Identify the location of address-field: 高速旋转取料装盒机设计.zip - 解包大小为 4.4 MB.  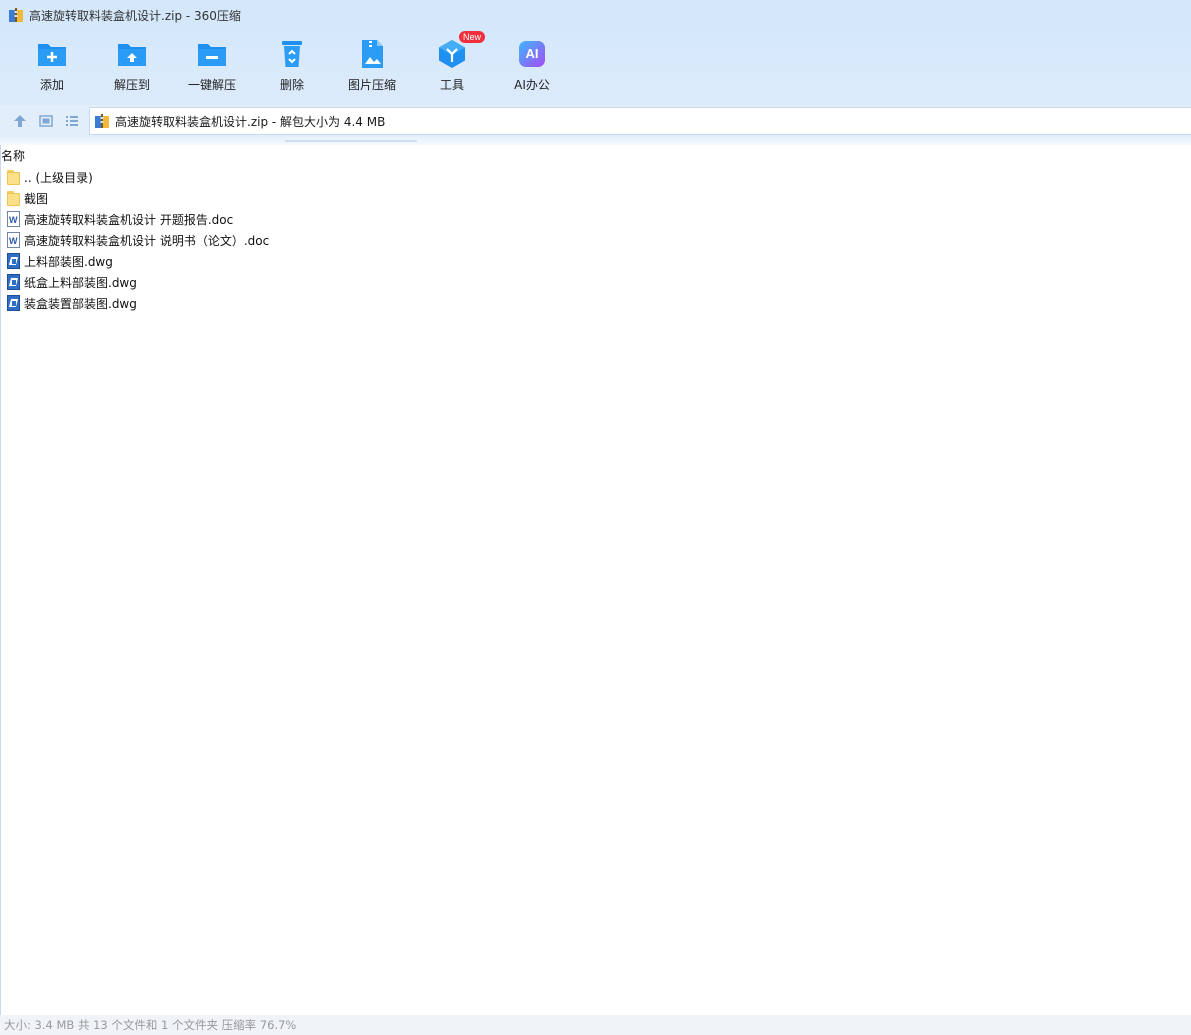
(640, 121).